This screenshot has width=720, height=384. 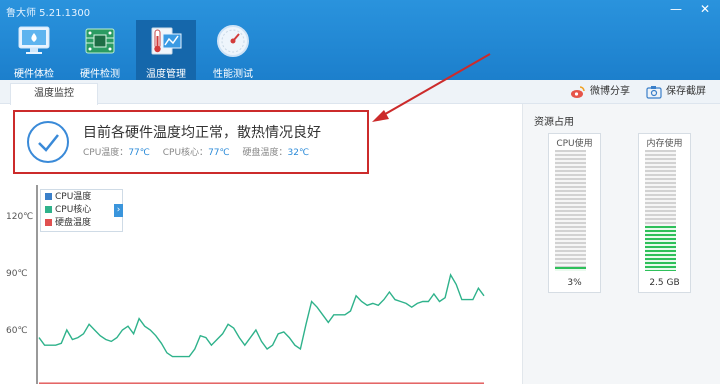 I want to click on memory-usage-meter: 内存使用 2.5 GB, so click(x=664, y=213).